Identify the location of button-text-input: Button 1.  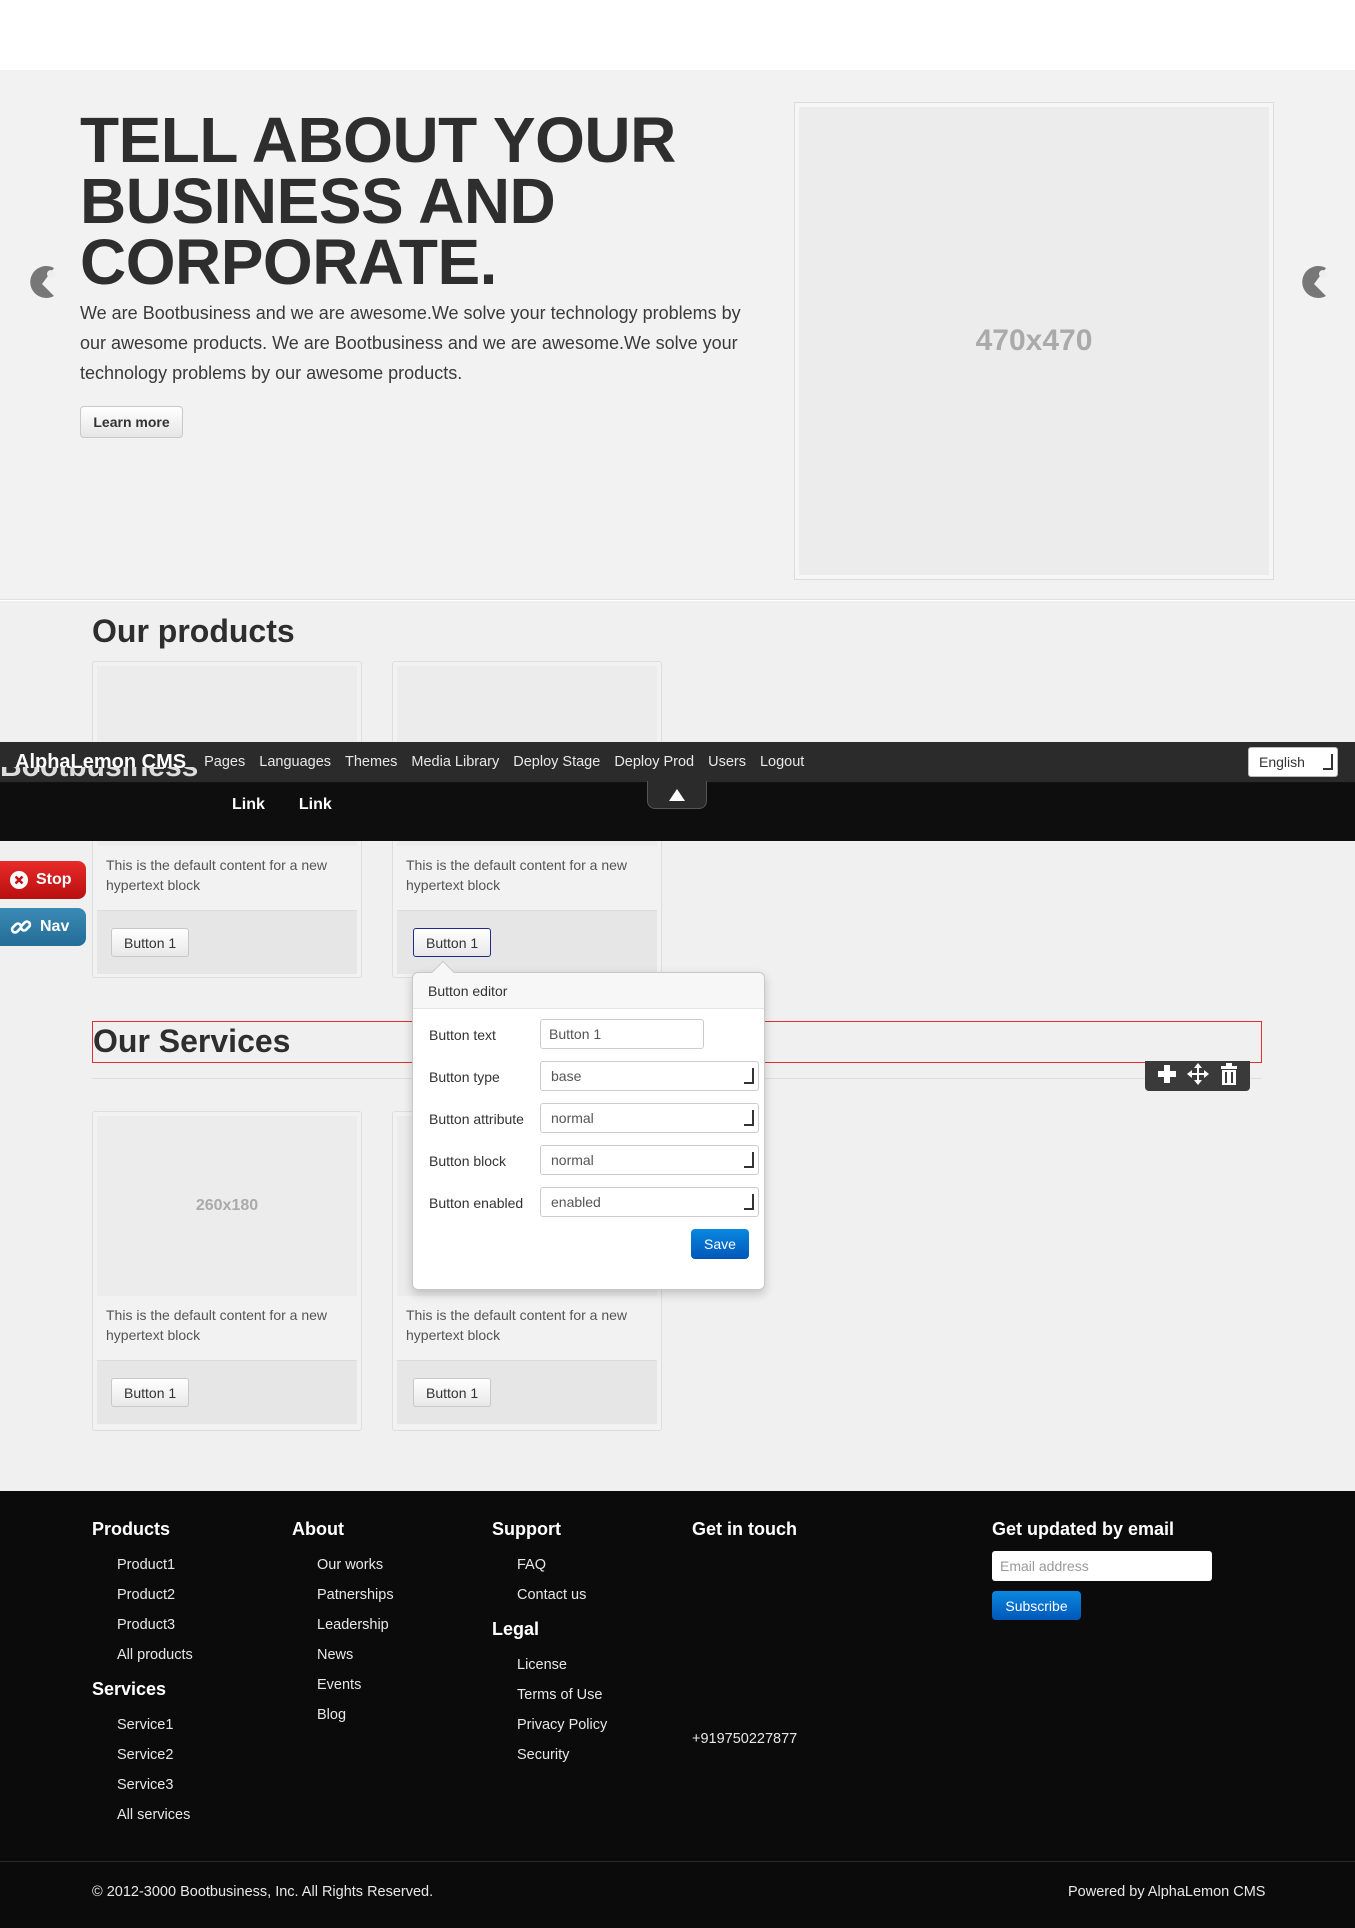
(622, 1034).